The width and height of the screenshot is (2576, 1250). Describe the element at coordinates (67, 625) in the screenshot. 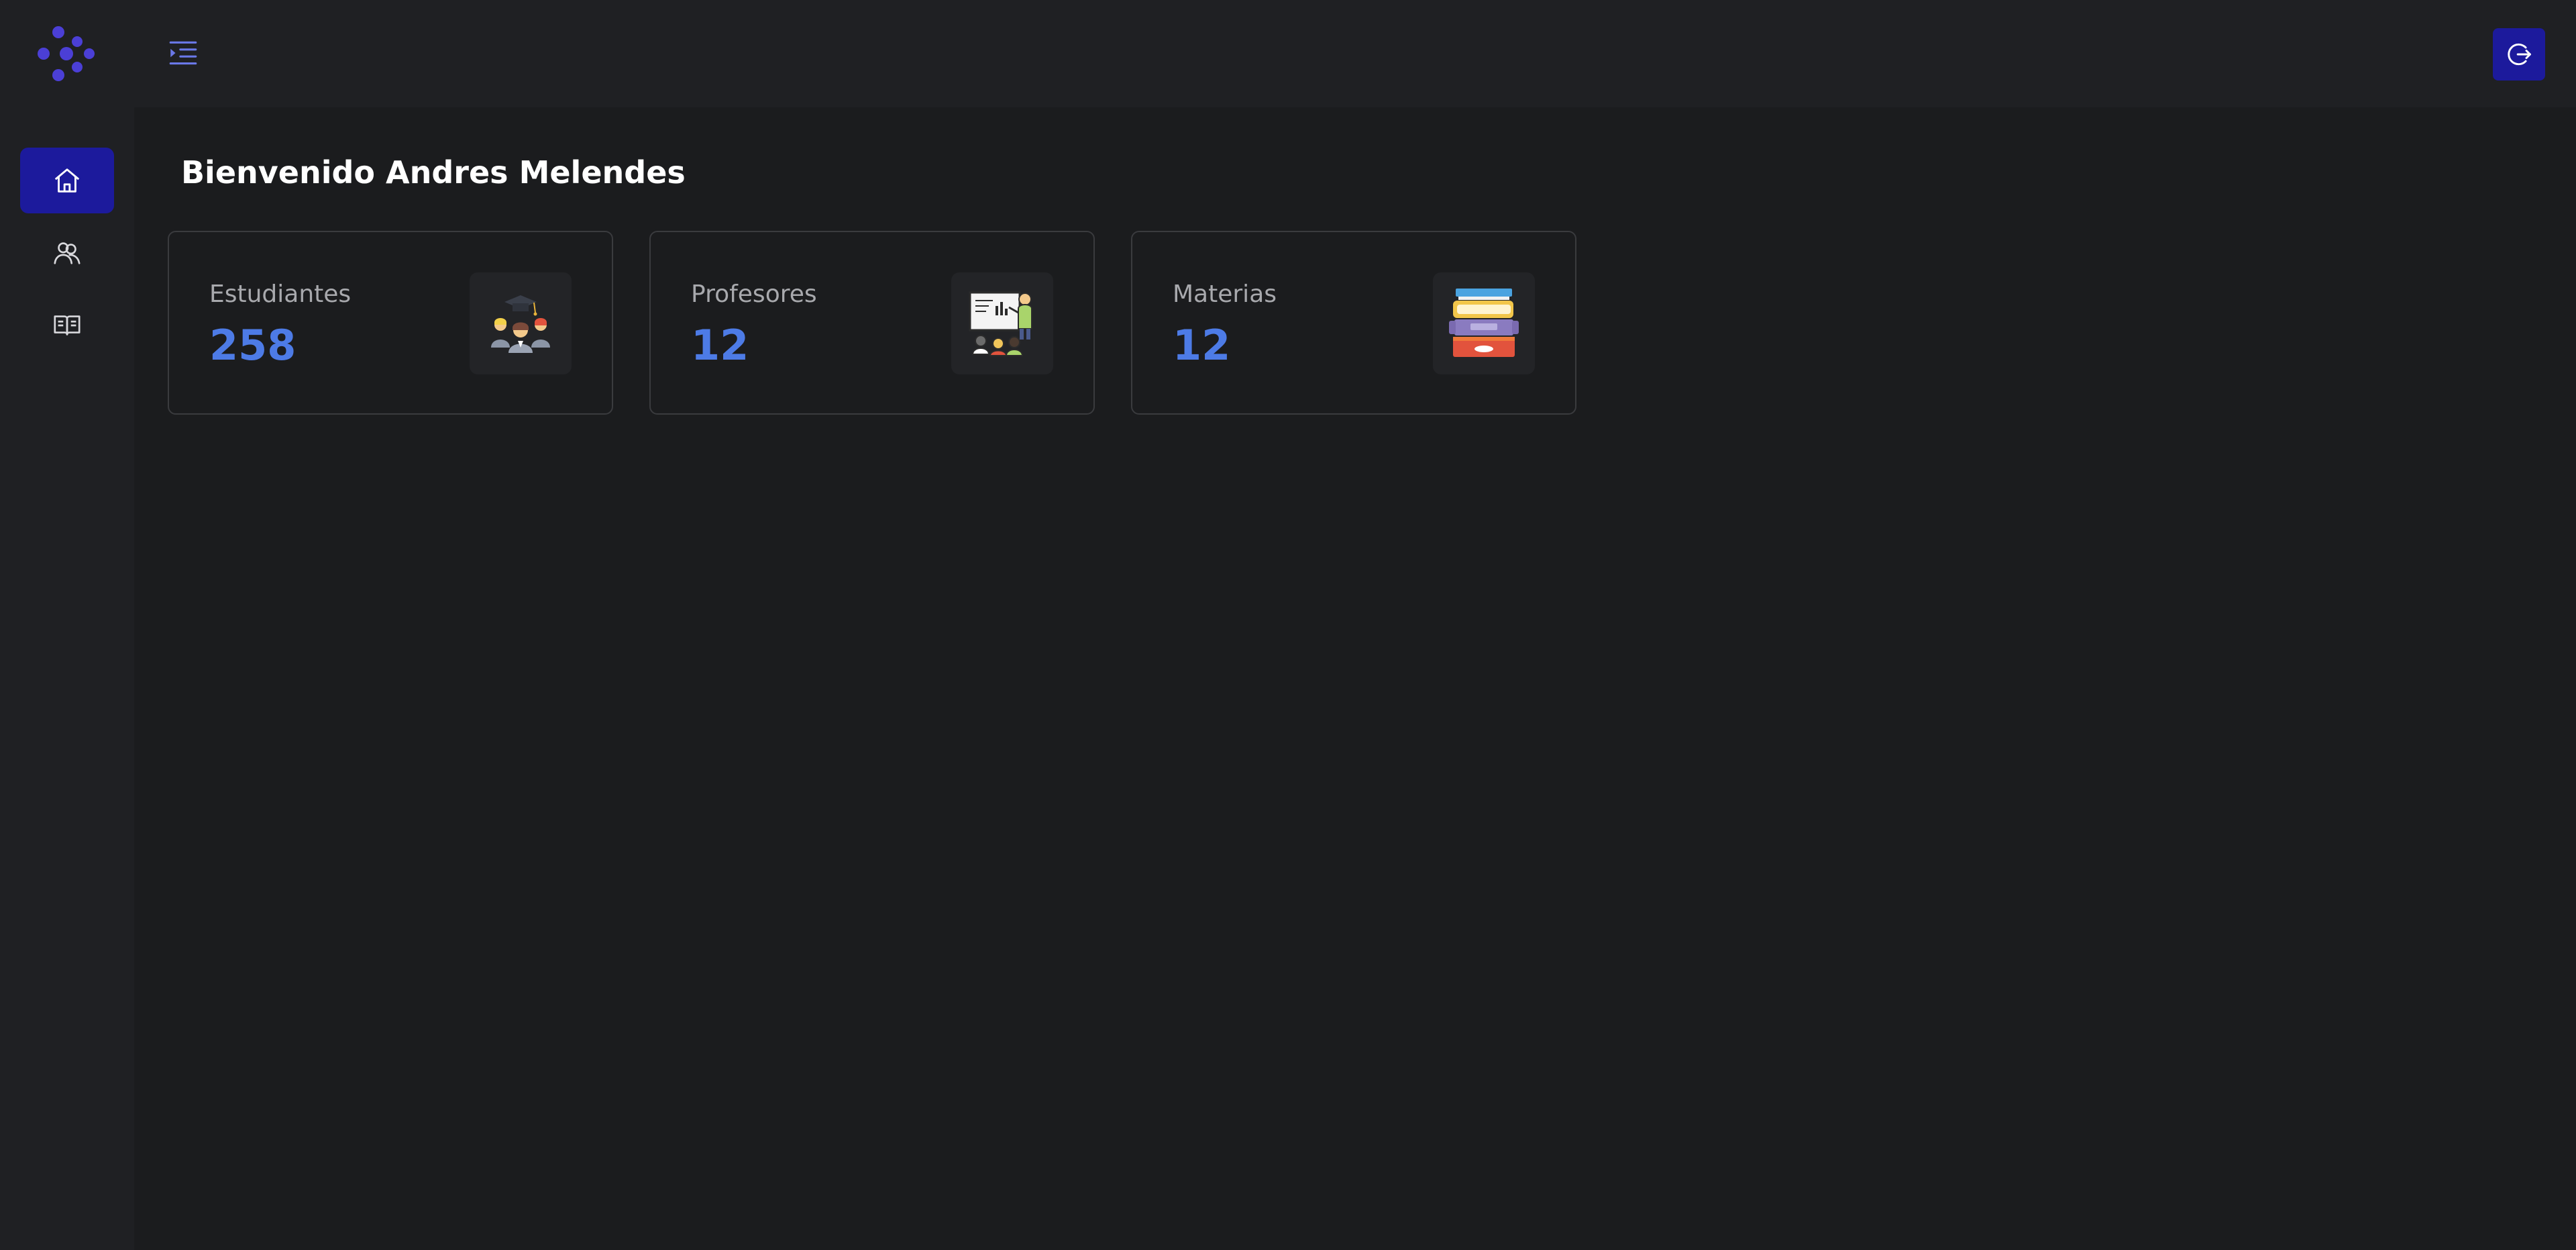

I see `sidebar` at that location.